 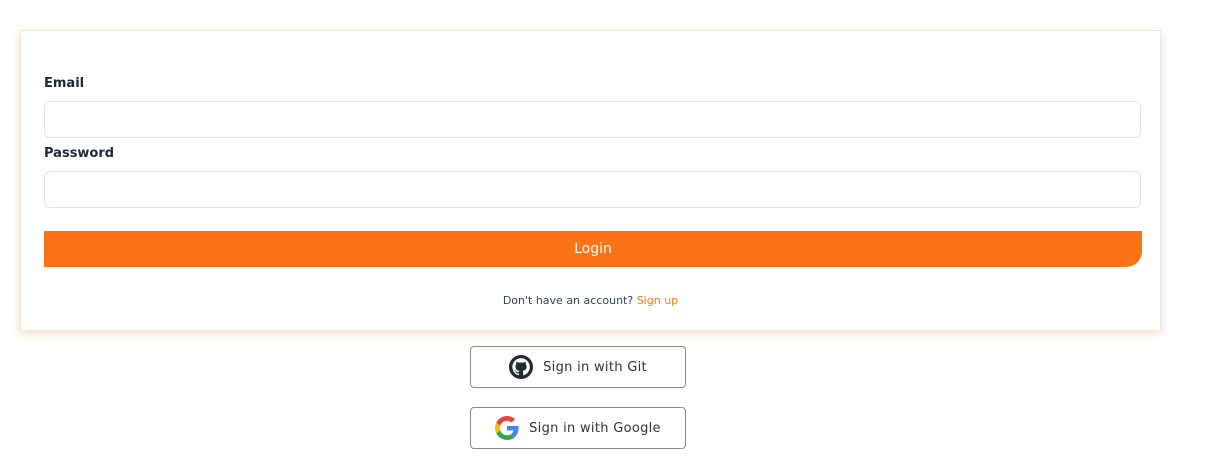 What do you see at coordinates (521, 367) in the screenshot?
I see `github-icon` at bounding box center [521, 367].